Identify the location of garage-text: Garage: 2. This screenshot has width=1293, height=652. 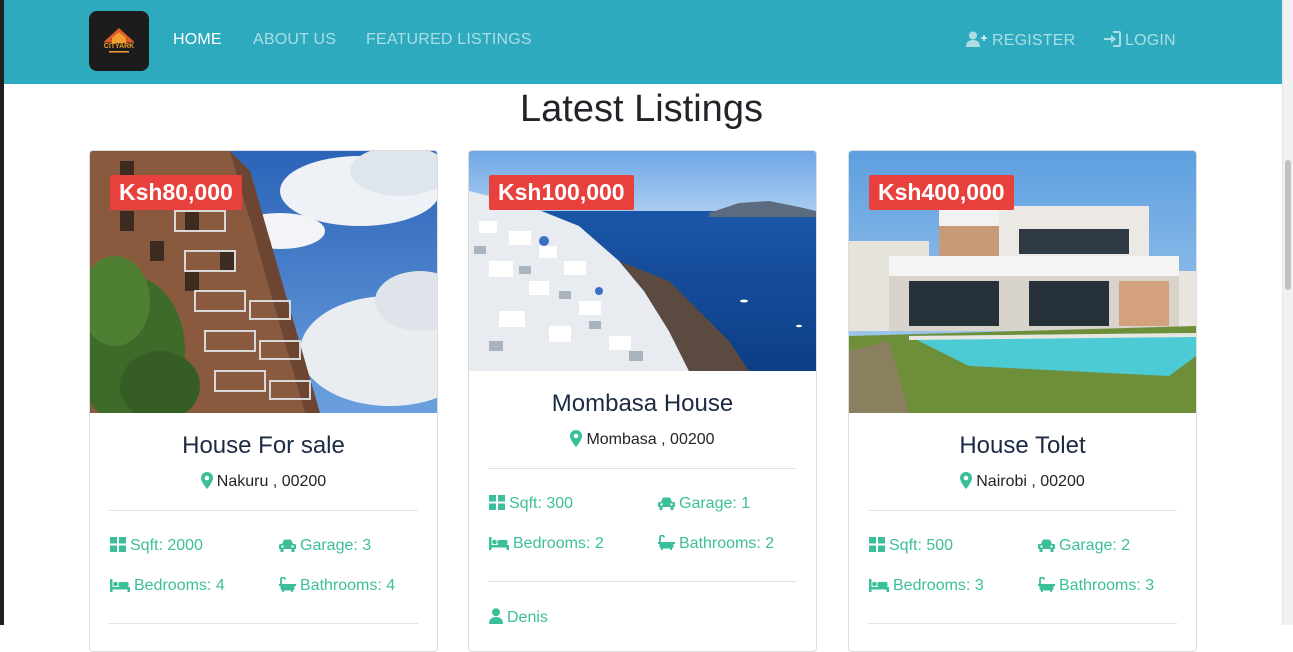
(1095, 545).